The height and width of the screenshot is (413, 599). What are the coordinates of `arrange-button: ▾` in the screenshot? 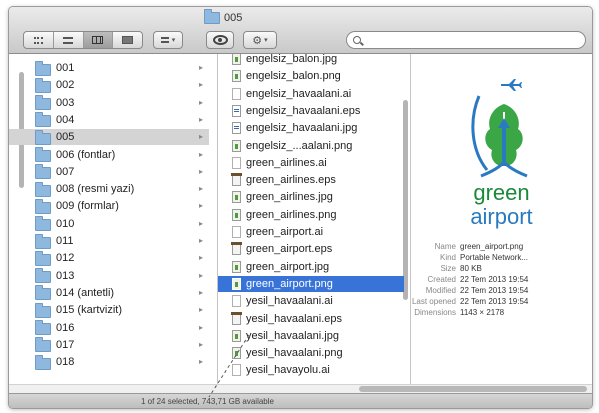 It's located at (168, 40).